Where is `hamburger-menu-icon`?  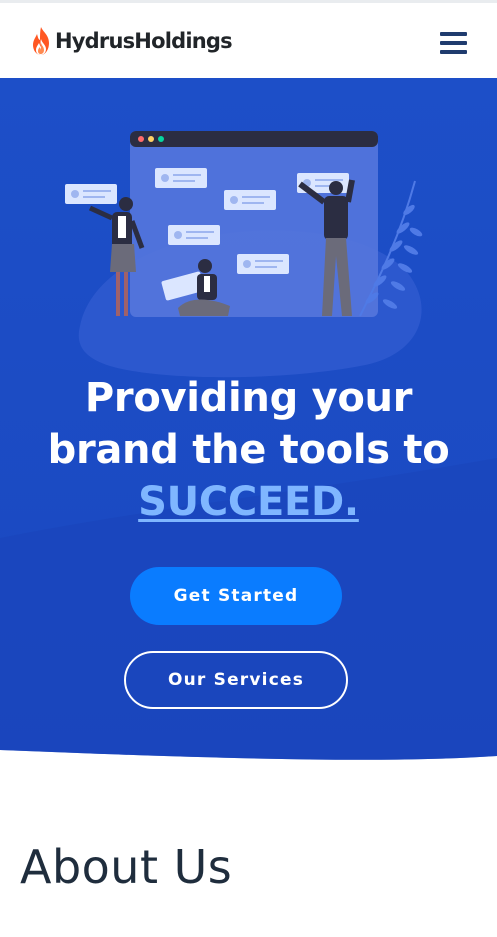
hamburger-menu-icon is located at coordinates (453, 43).